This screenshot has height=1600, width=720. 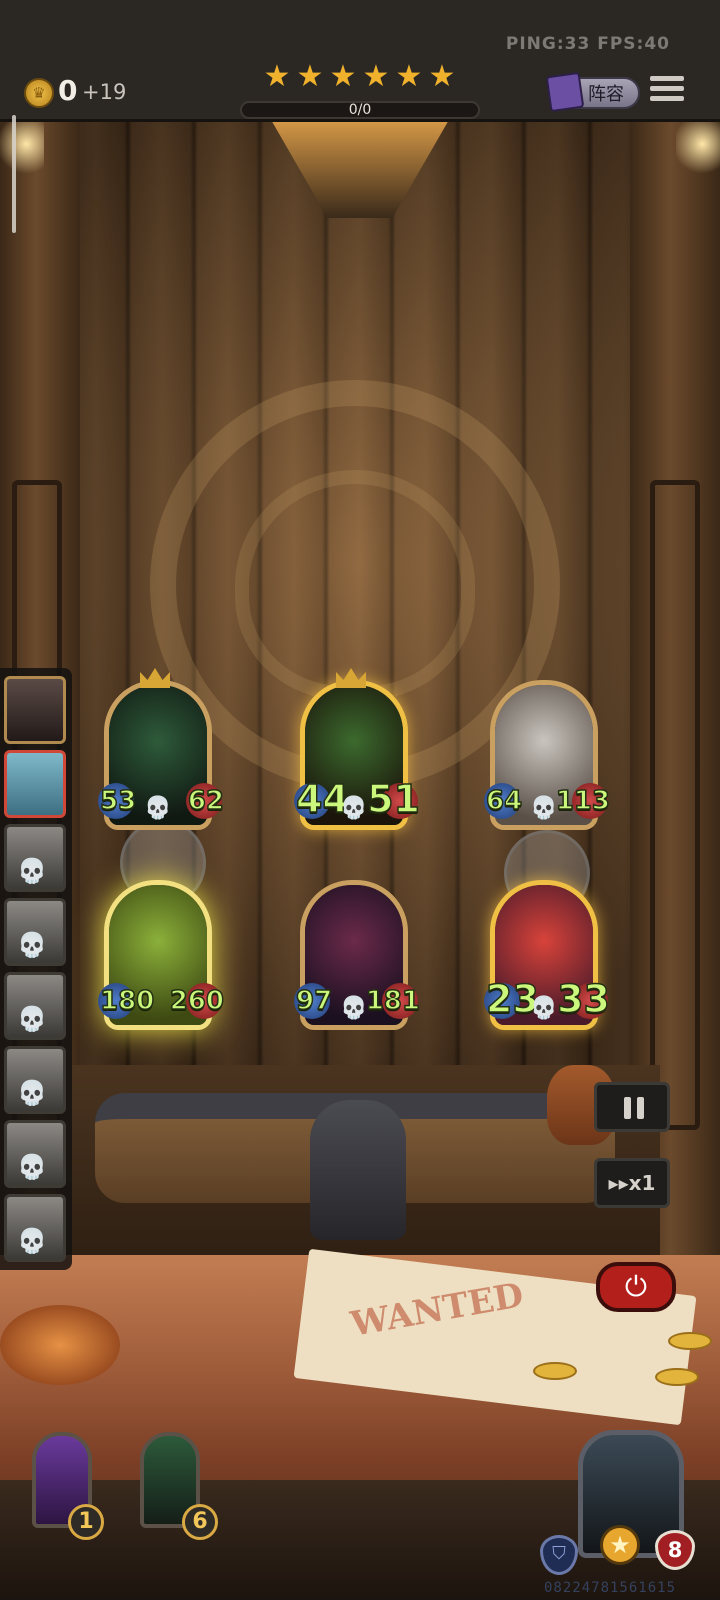 I want to click on star-rating: ★ ★ ★ ★ ★ ★, so click(x=359, y=77).